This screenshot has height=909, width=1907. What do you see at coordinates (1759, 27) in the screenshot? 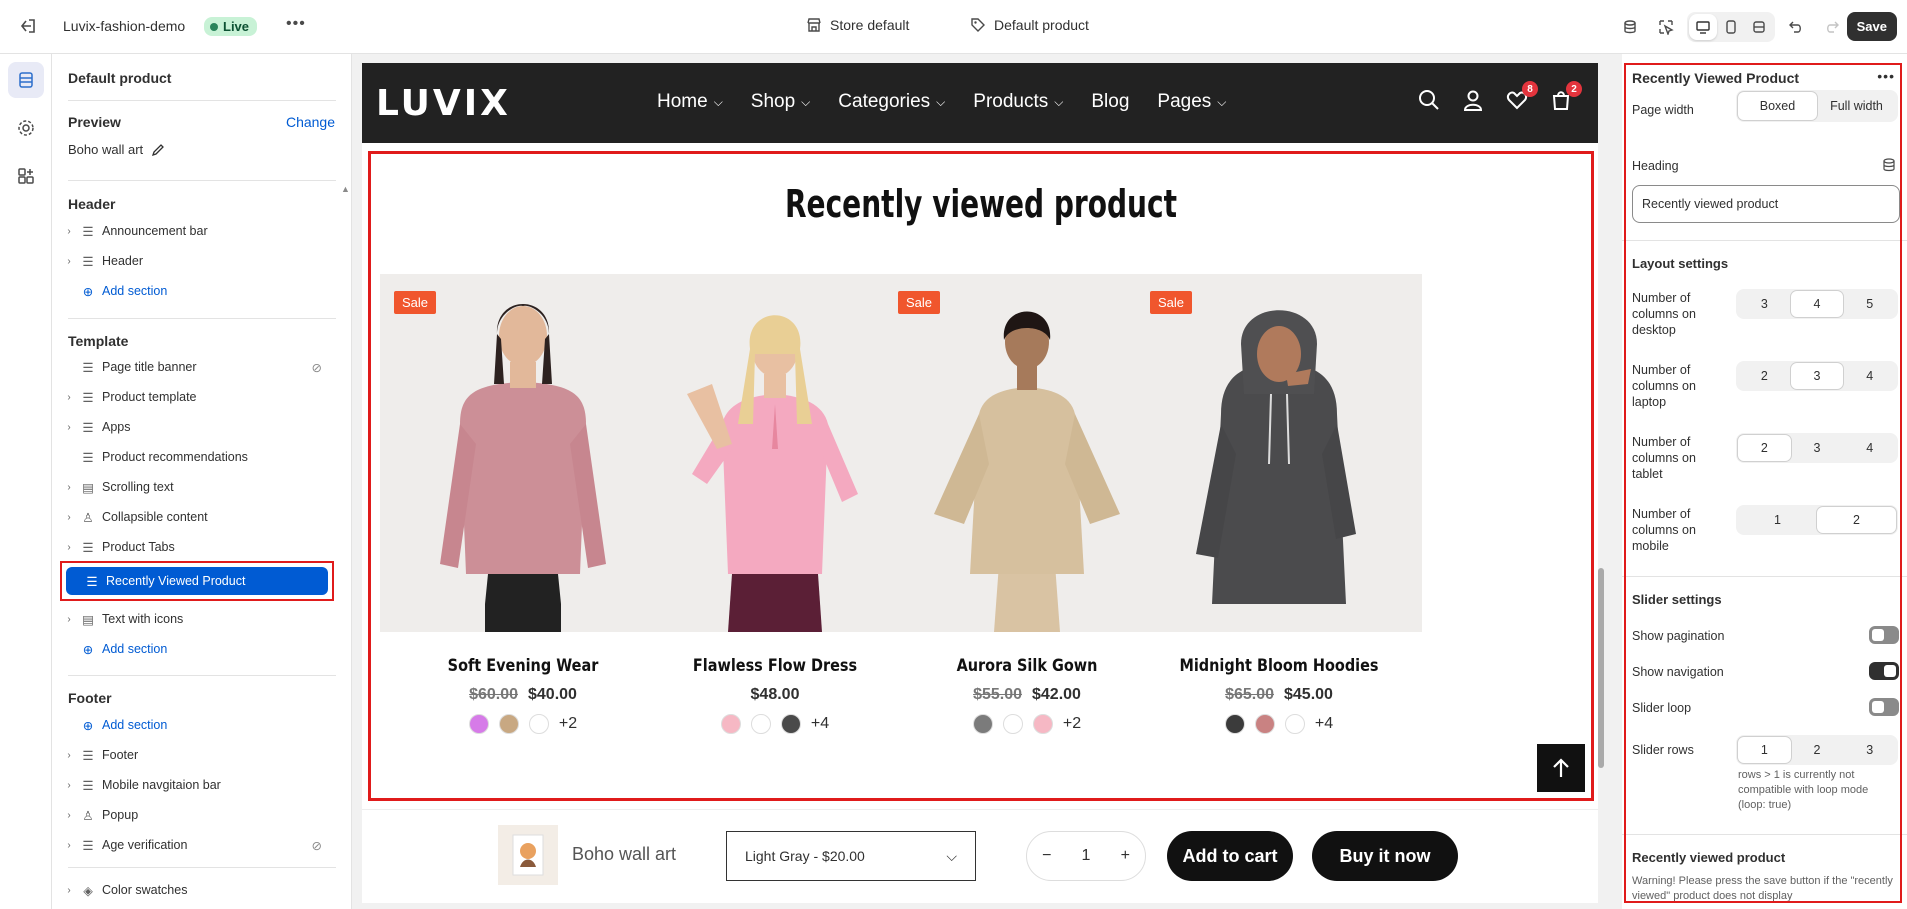
I see `fullscreen-icon` at bounding box center [1759, 27].